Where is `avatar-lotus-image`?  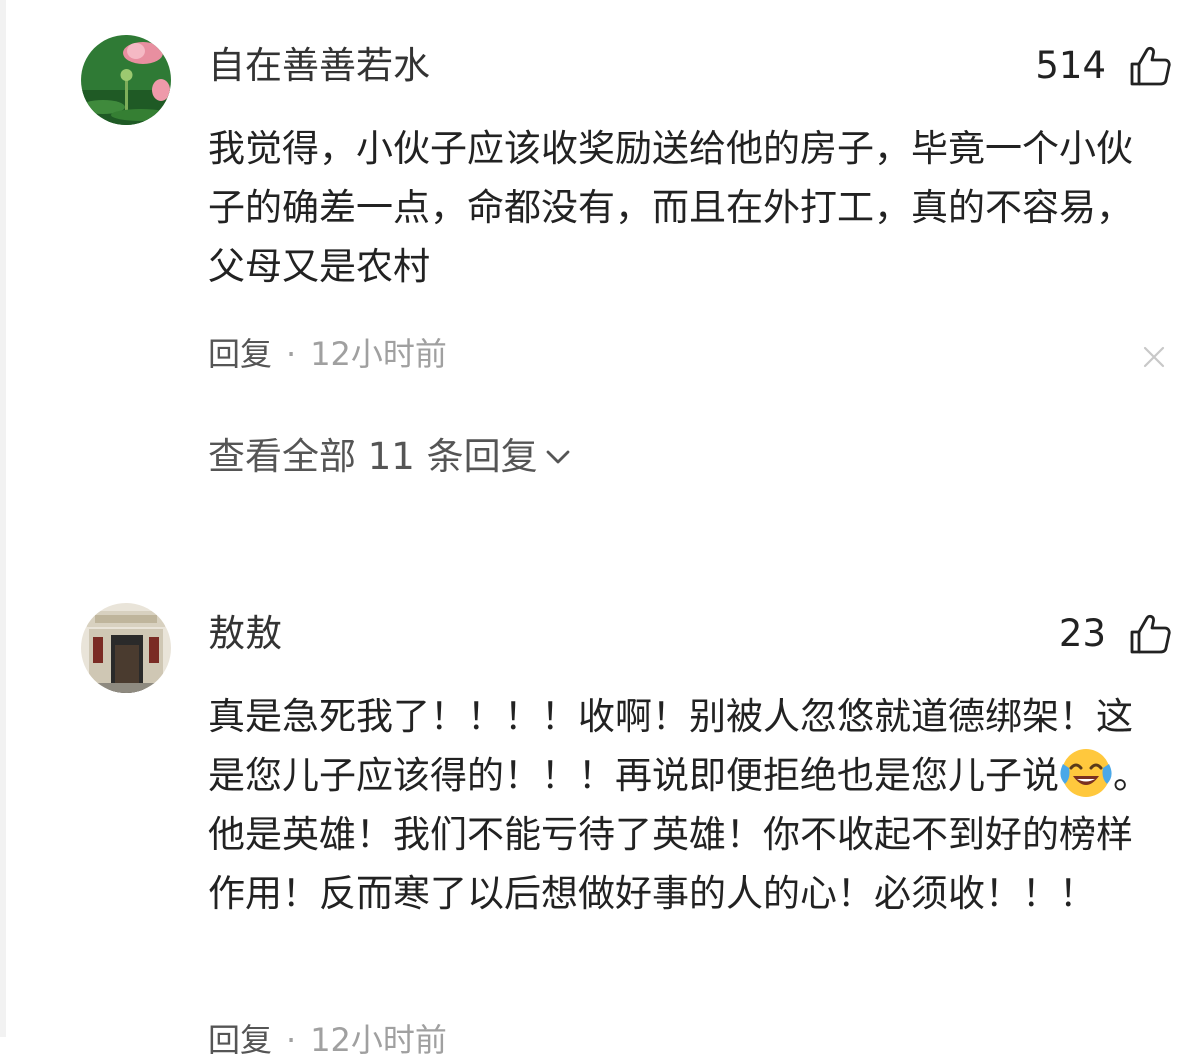 avatar-lotus-image is located at coordinates (126, 80).